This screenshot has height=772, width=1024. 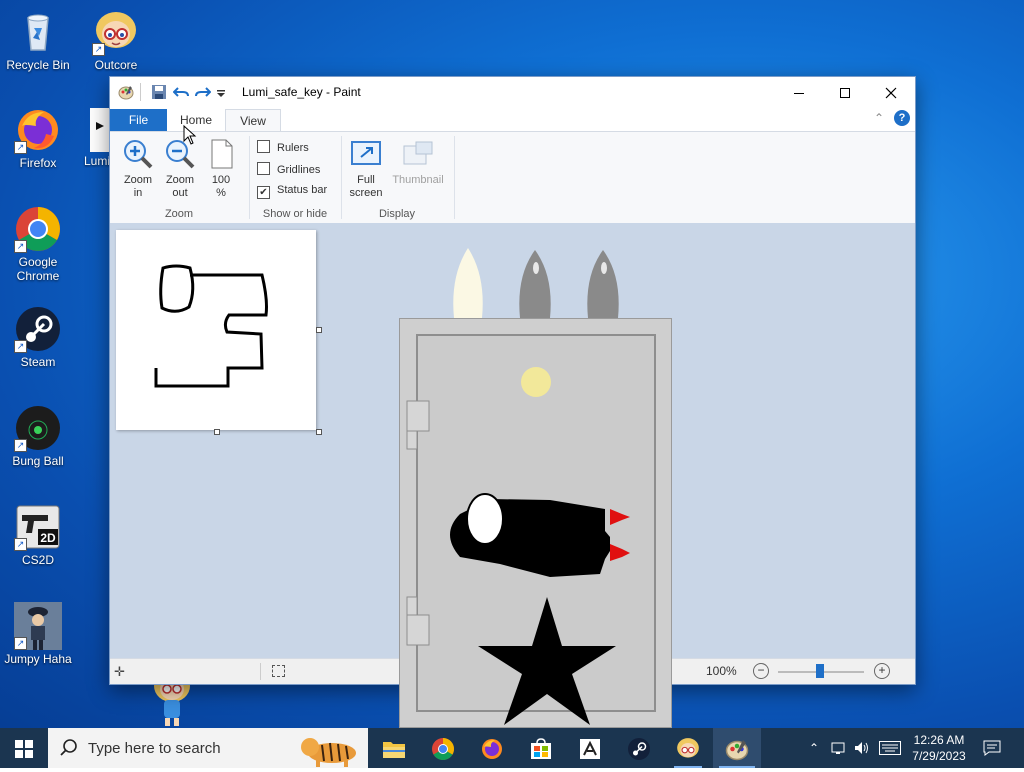 What do you see at coordinates (397, 214) in the screenshot?
I see `group-label-display: Display` at bounding box center [397, 214].